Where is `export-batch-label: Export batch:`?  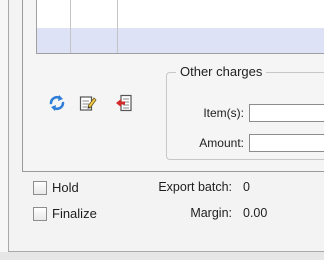
export-batch-label: Export batch: is located at coordinates (195, 187).